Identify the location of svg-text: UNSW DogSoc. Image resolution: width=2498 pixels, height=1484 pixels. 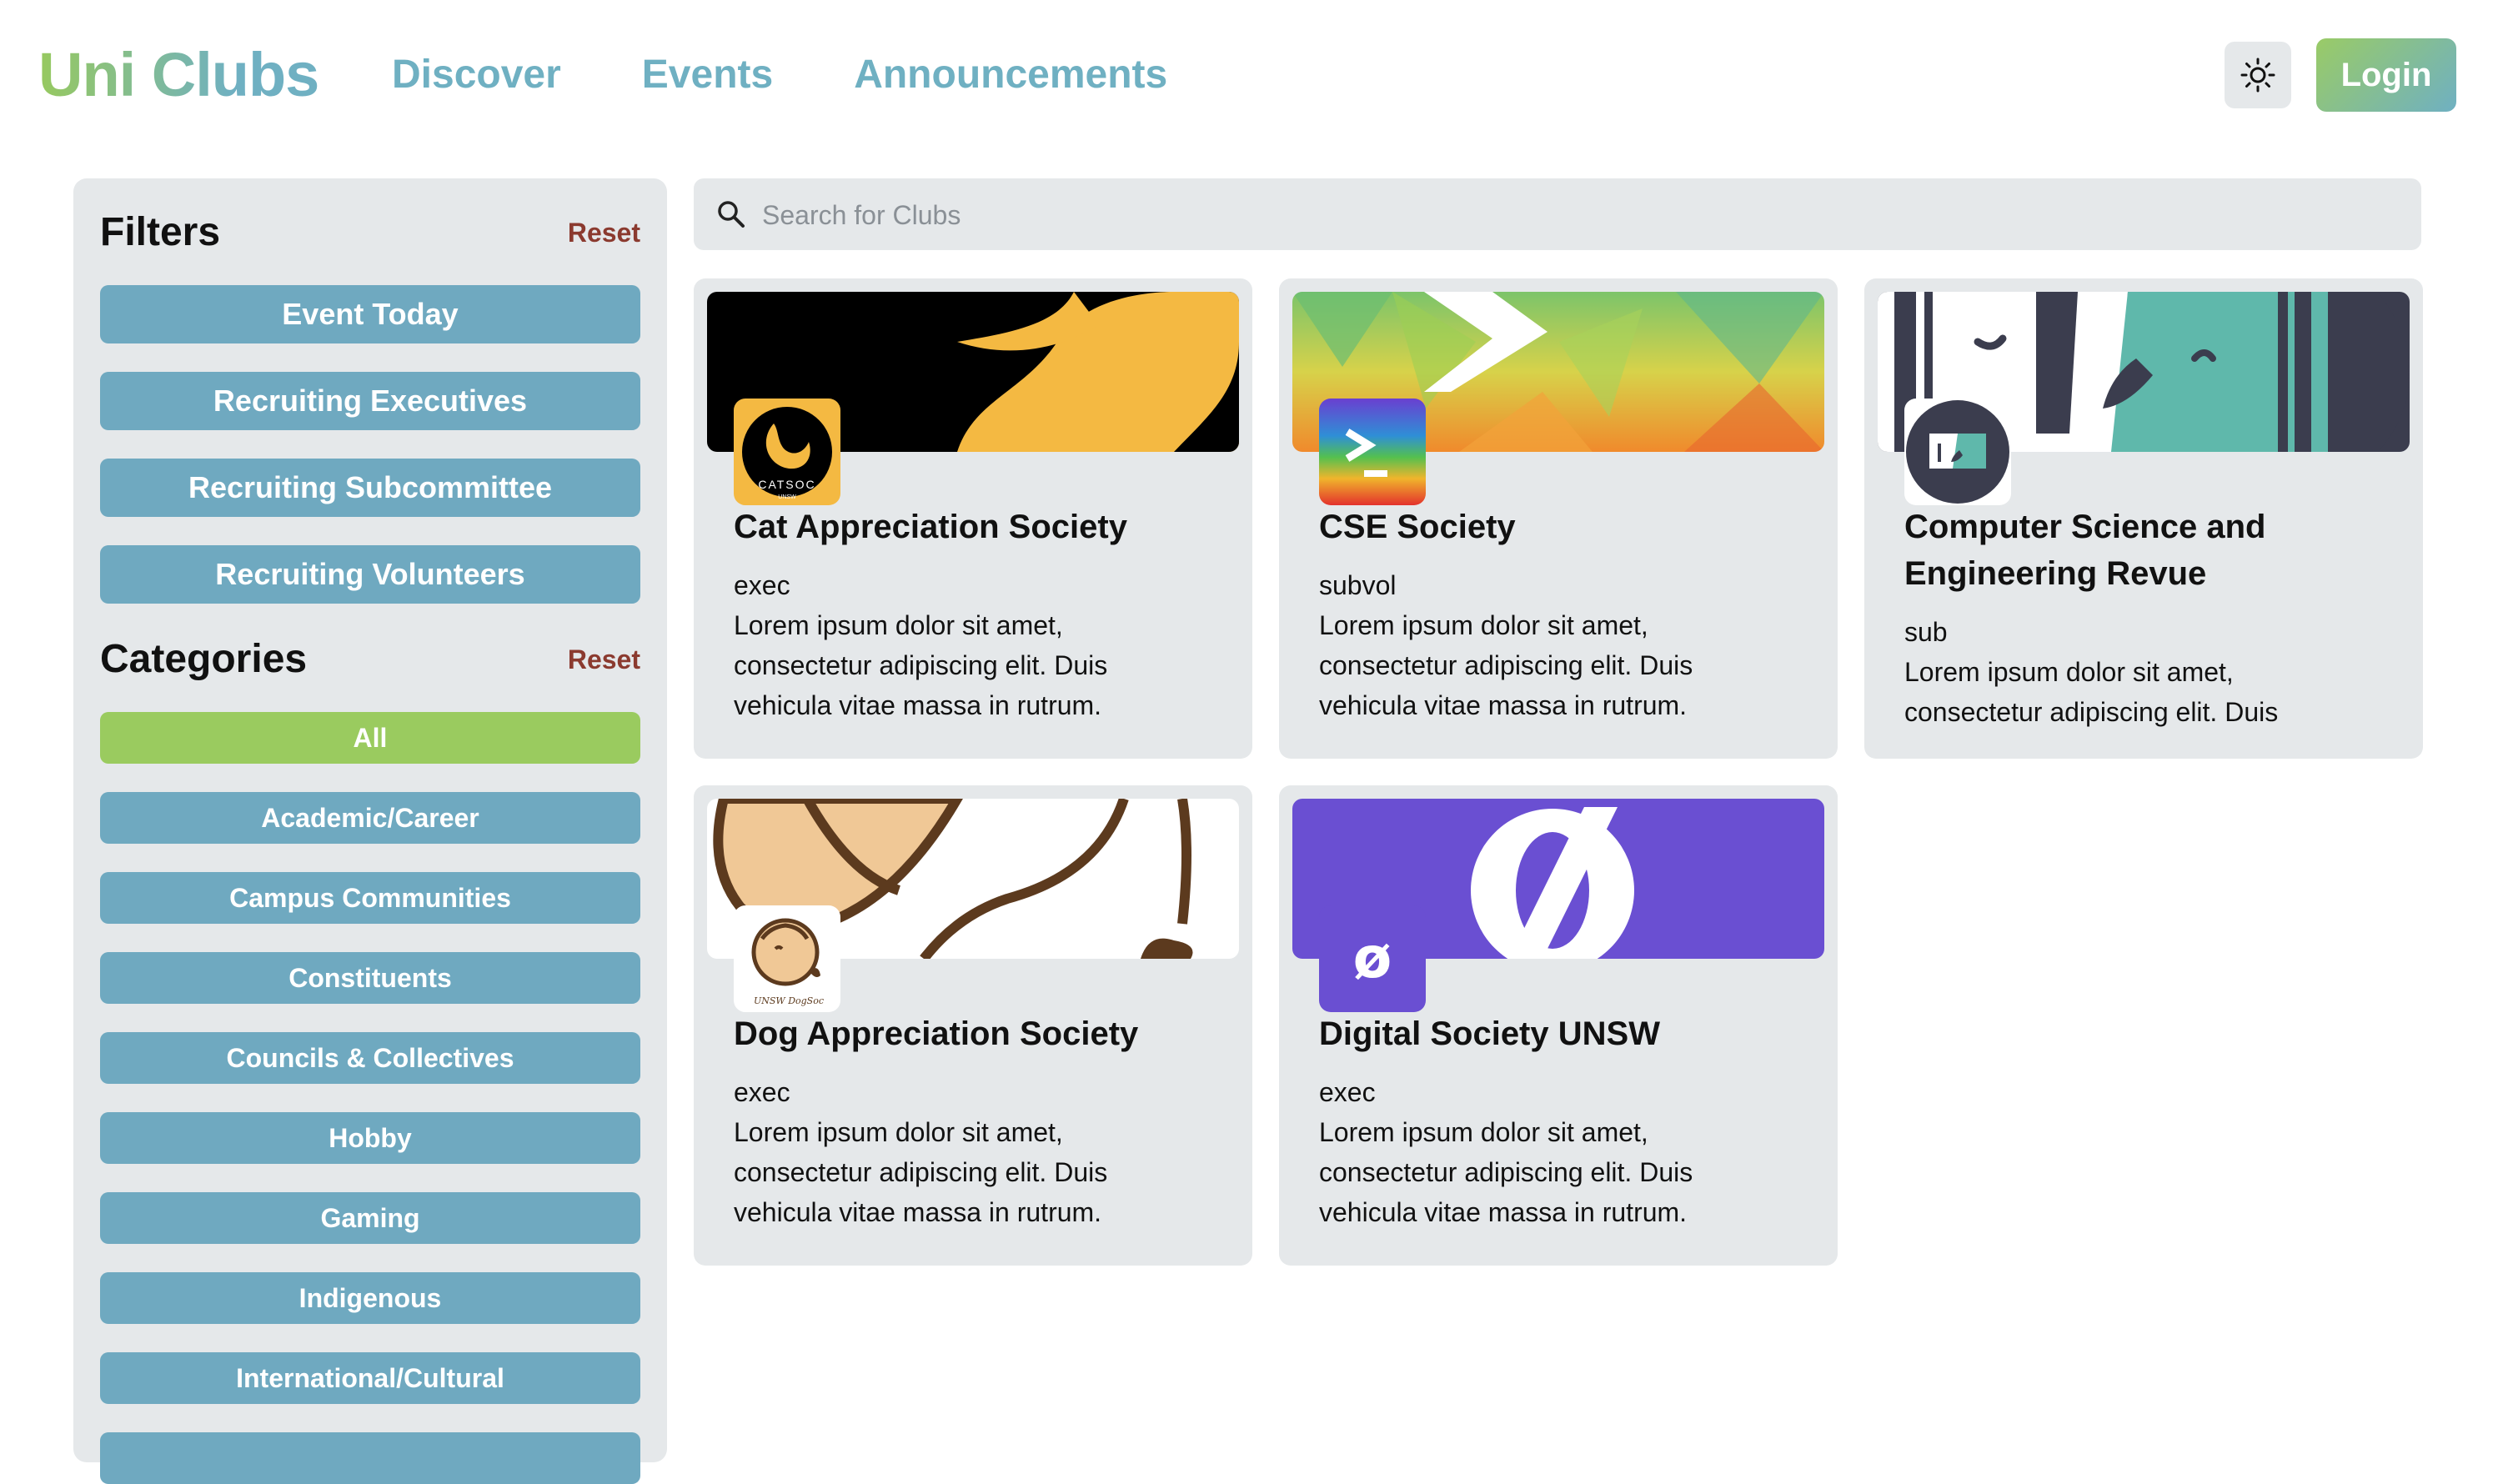
(789, 1000).